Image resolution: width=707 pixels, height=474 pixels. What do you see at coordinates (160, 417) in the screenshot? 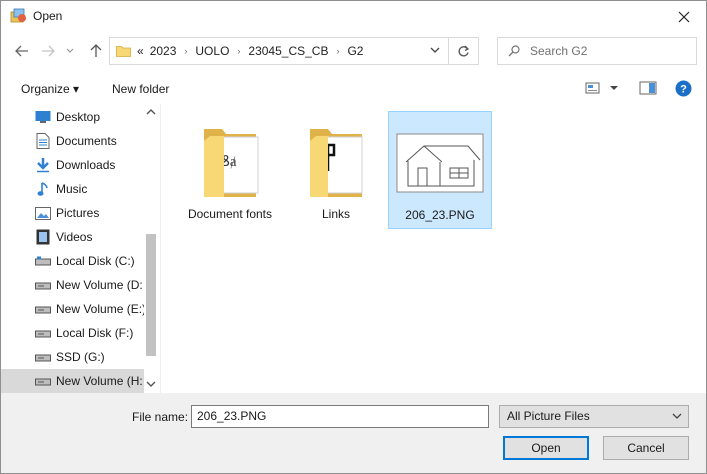
I see `file-name-label: File name:` at bounding box center [160, 417].